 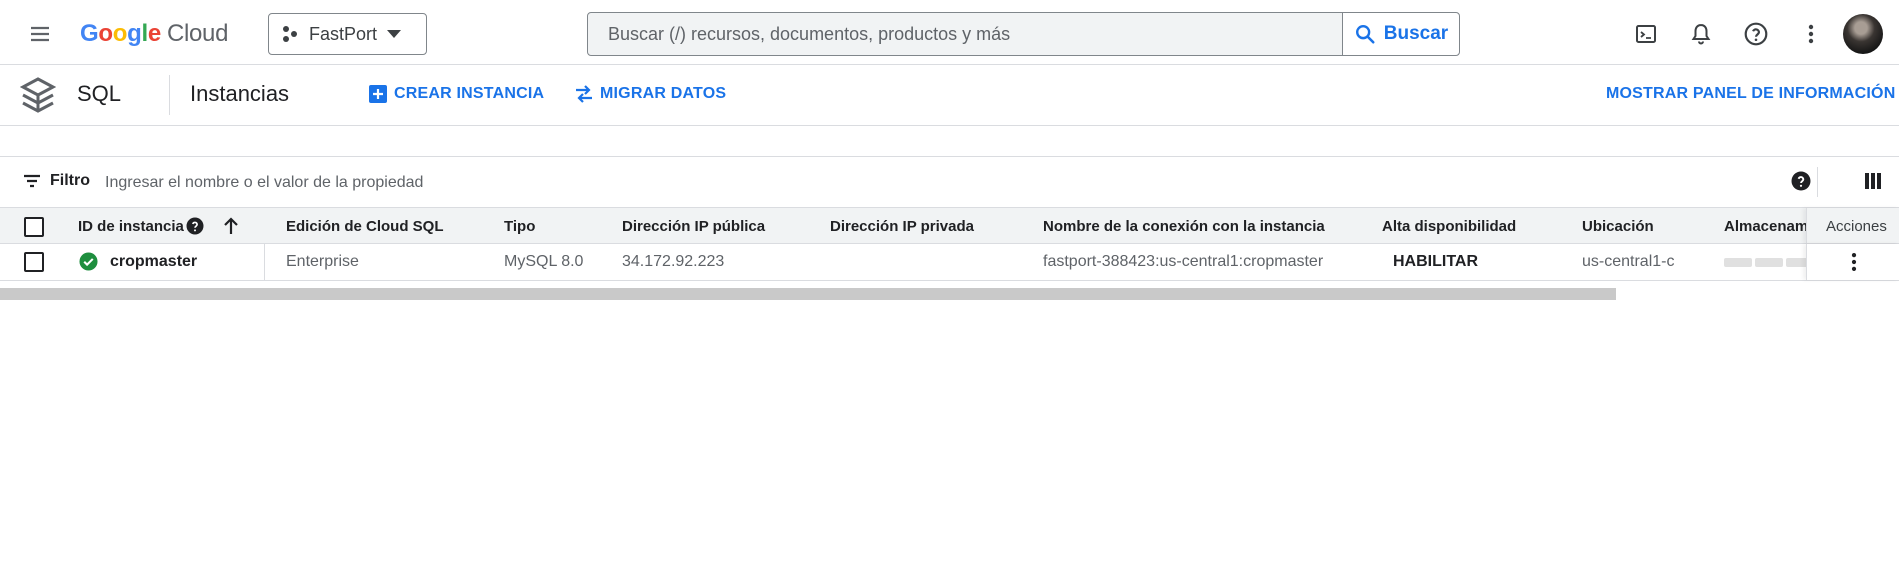 I want to click on search-box: Buscar, so click(x=1023, y=34).